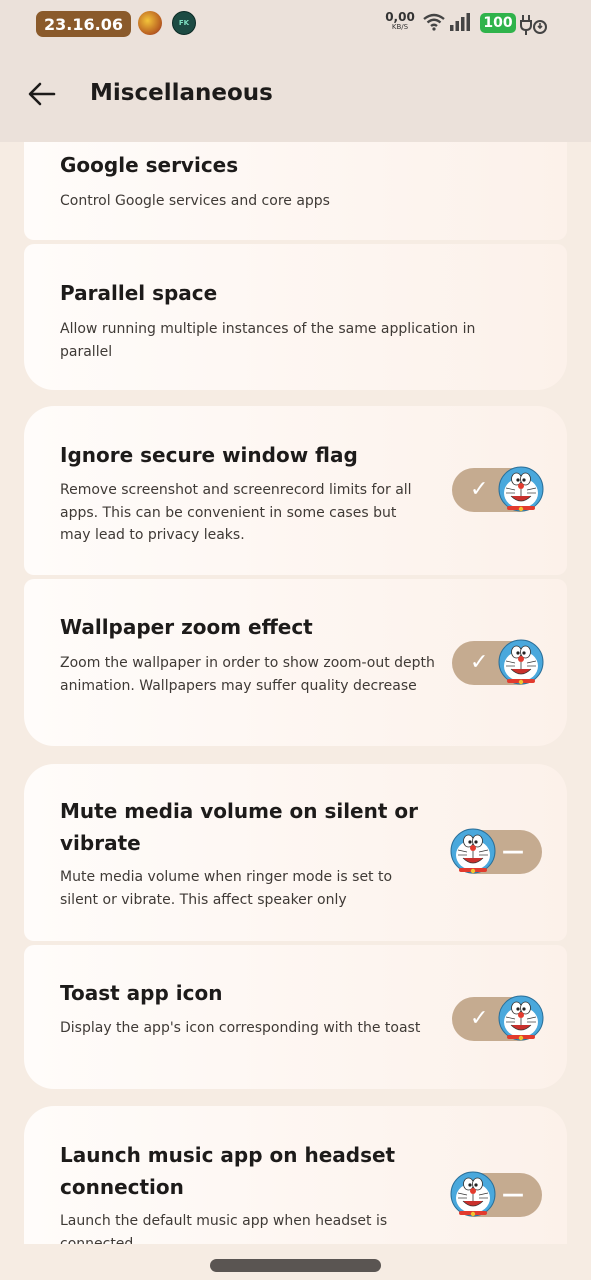 The image size is (591, 1280). Describe the element at coordinates (497, 1019) in the screenshot. I see `toast-app-icon-toggle: ✓` at that location.